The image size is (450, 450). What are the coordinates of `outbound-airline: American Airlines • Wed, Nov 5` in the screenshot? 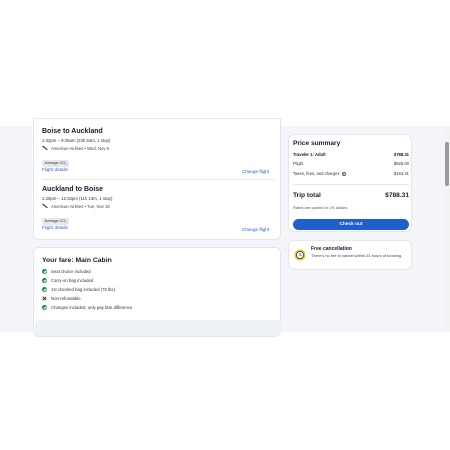 It's located at (80, 148).